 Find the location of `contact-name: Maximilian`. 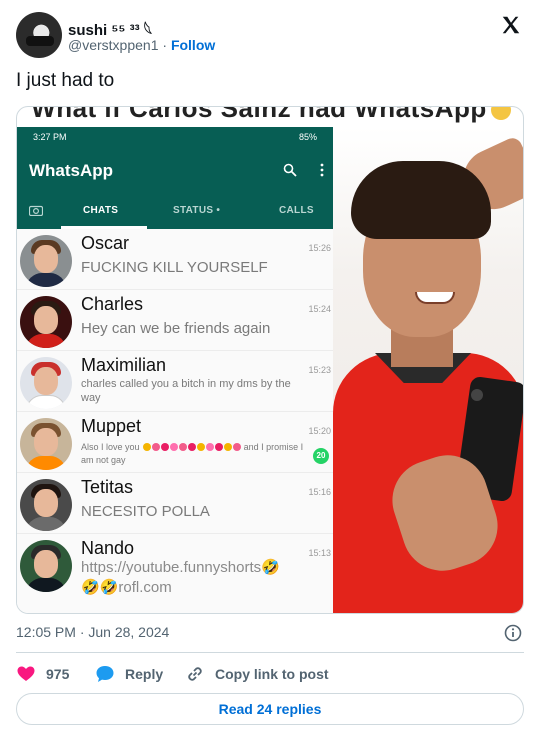

contact-name: Maximilian is located at coordinates (124, 365).